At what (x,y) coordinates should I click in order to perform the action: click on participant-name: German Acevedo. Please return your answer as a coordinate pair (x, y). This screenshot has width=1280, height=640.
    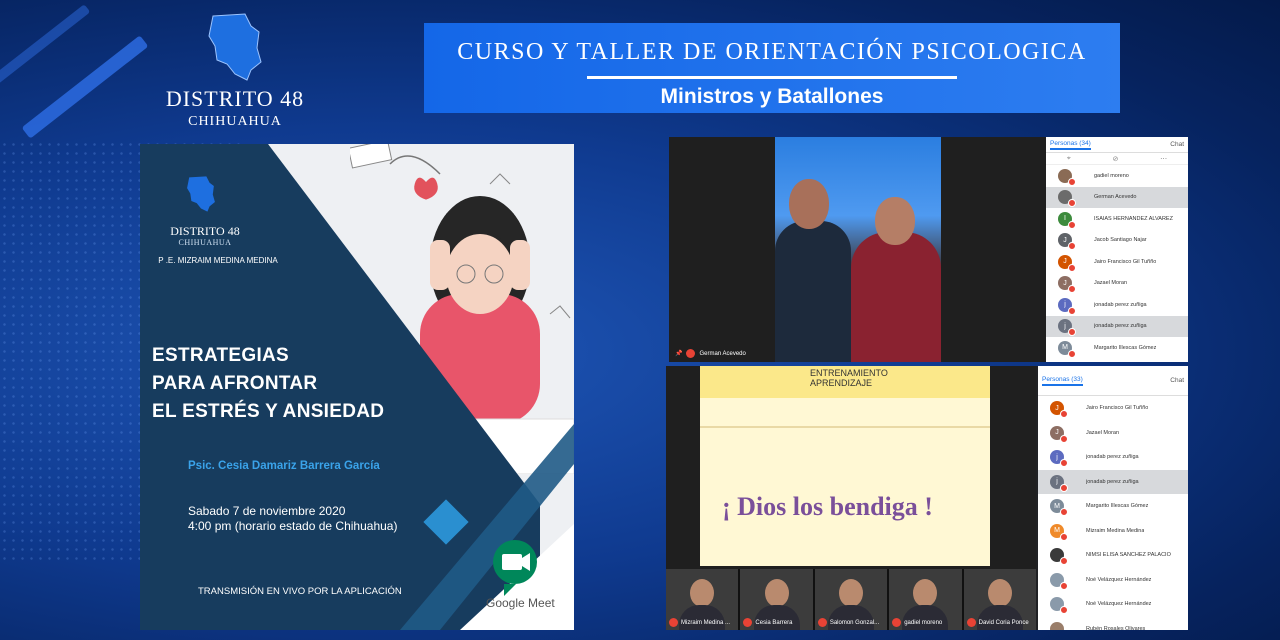
    Looking at the image, I should click on (1115, 197).